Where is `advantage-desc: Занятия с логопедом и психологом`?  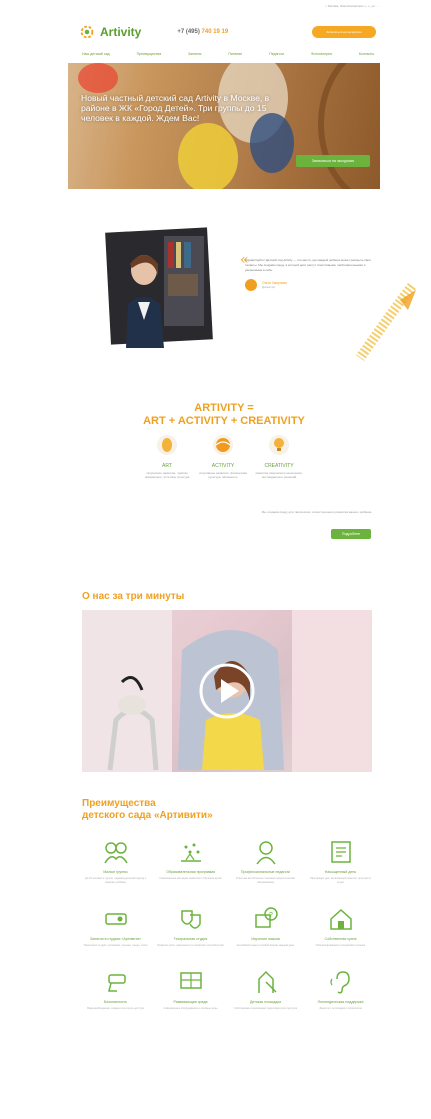 advantage-desc: Занятия с логопедом и психологом is located at coordinates (340, 1008).